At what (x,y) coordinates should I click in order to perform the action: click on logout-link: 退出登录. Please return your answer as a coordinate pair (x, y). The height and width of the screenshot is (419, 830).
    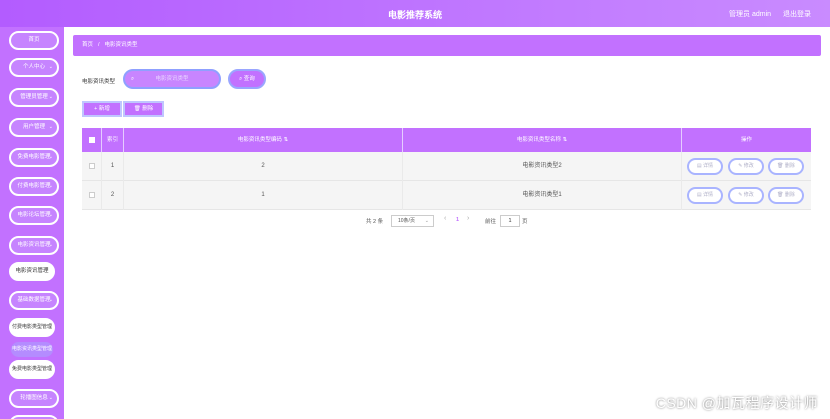
    Looking at the image, I should click on (797, 14).